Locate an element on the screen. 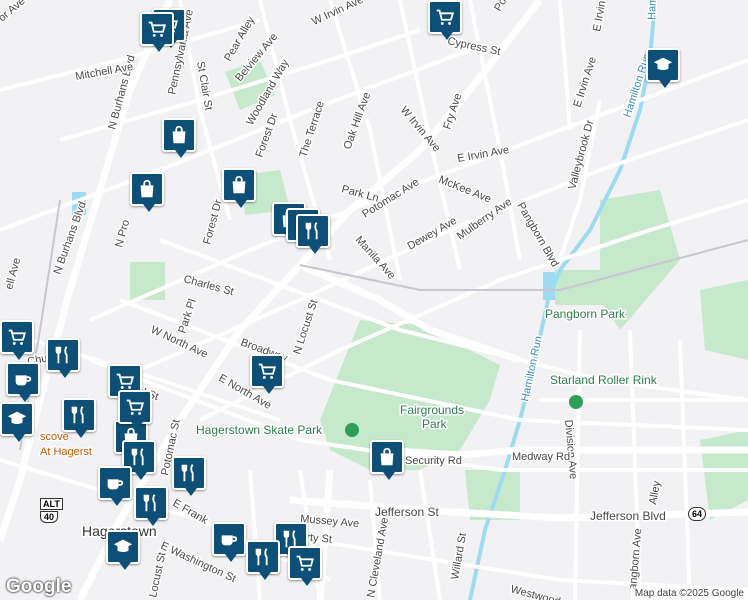  pond is located at coordinates (549, 286).